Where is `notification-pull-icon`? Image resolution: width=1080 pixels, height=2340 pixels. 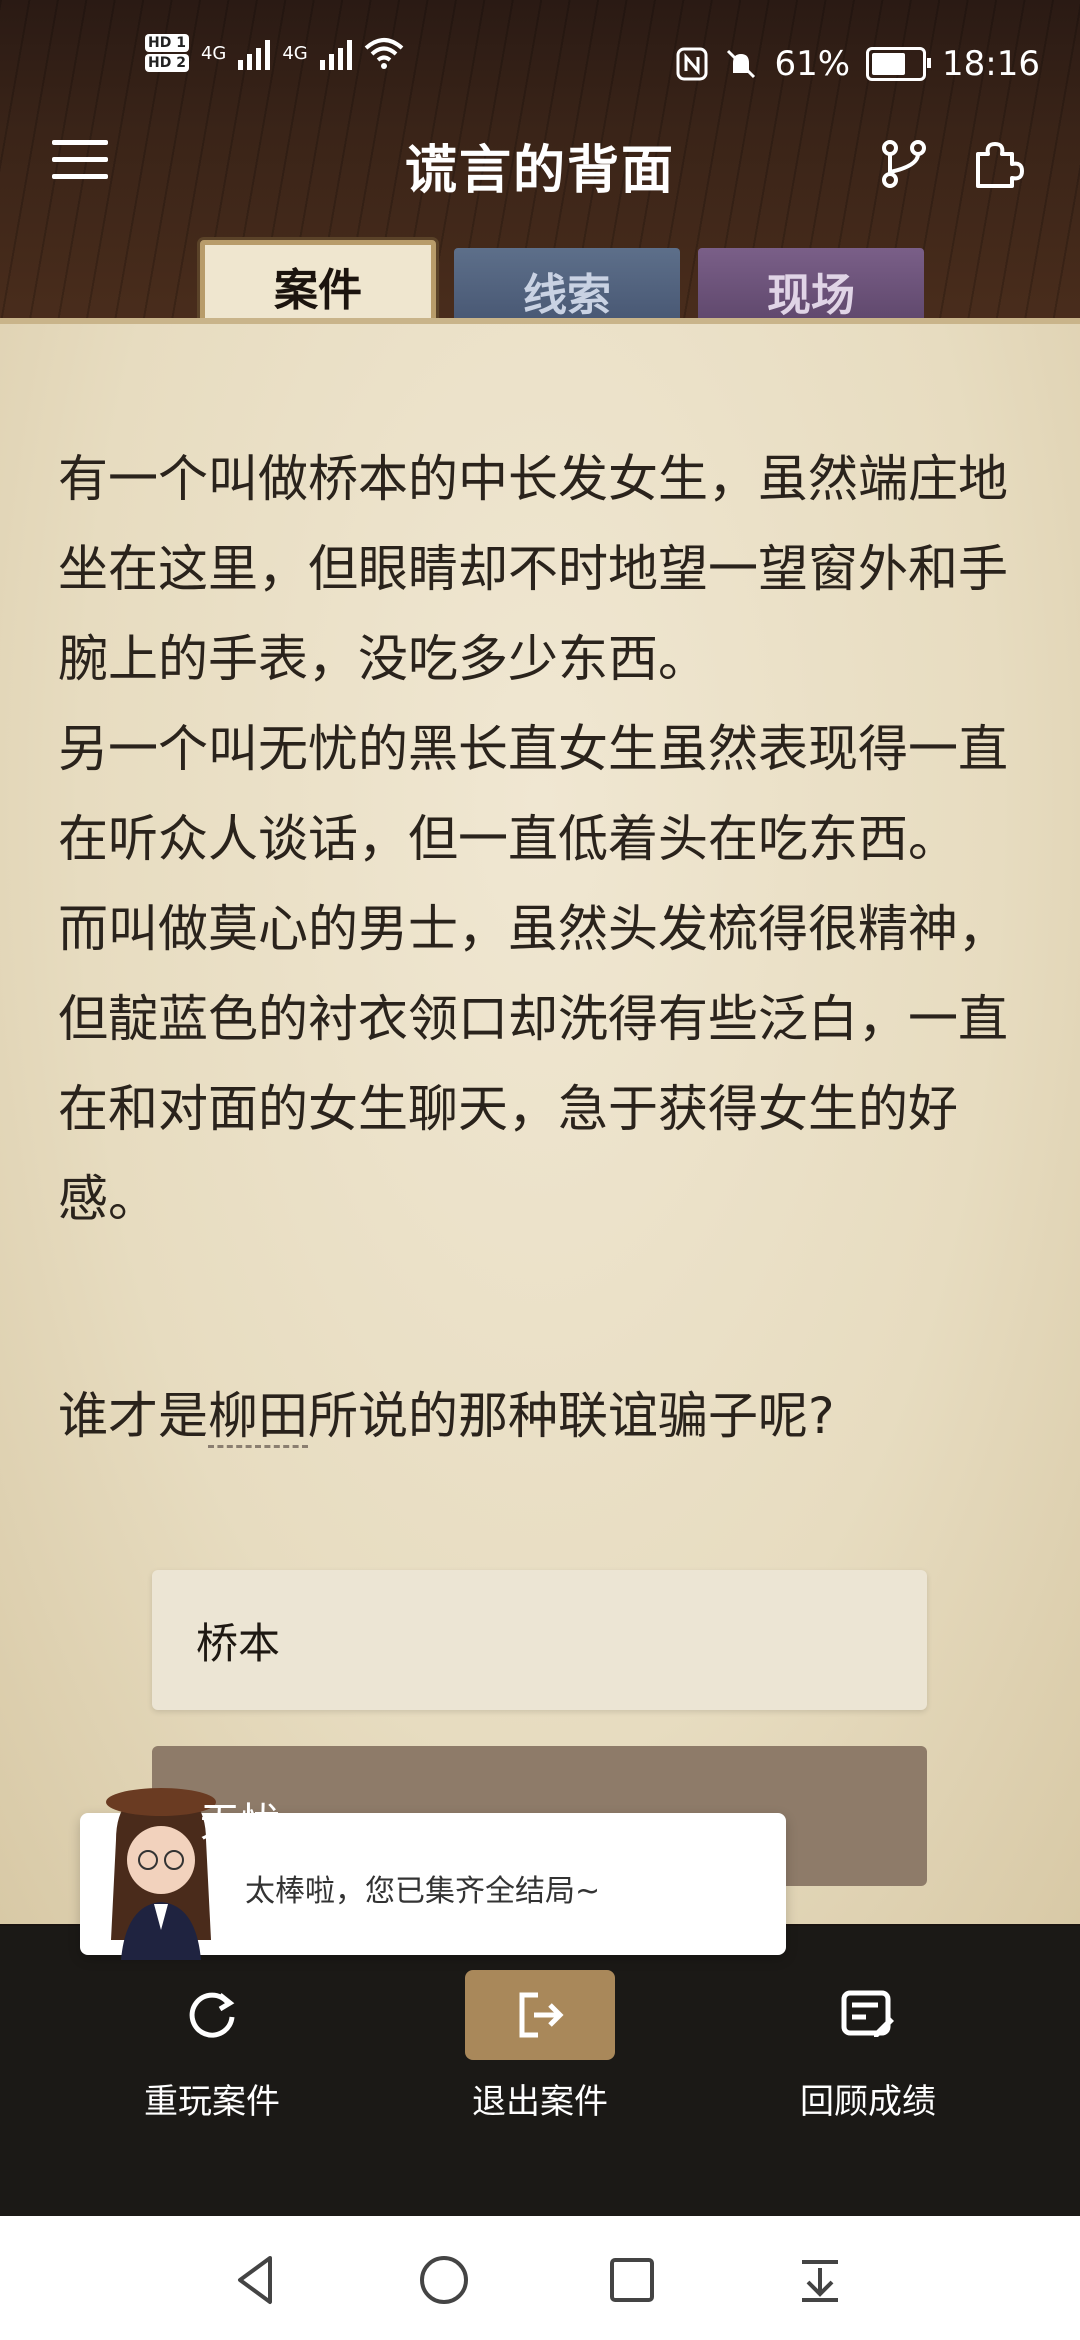 notification-pull-icon is located at coordinates (820, 2280).